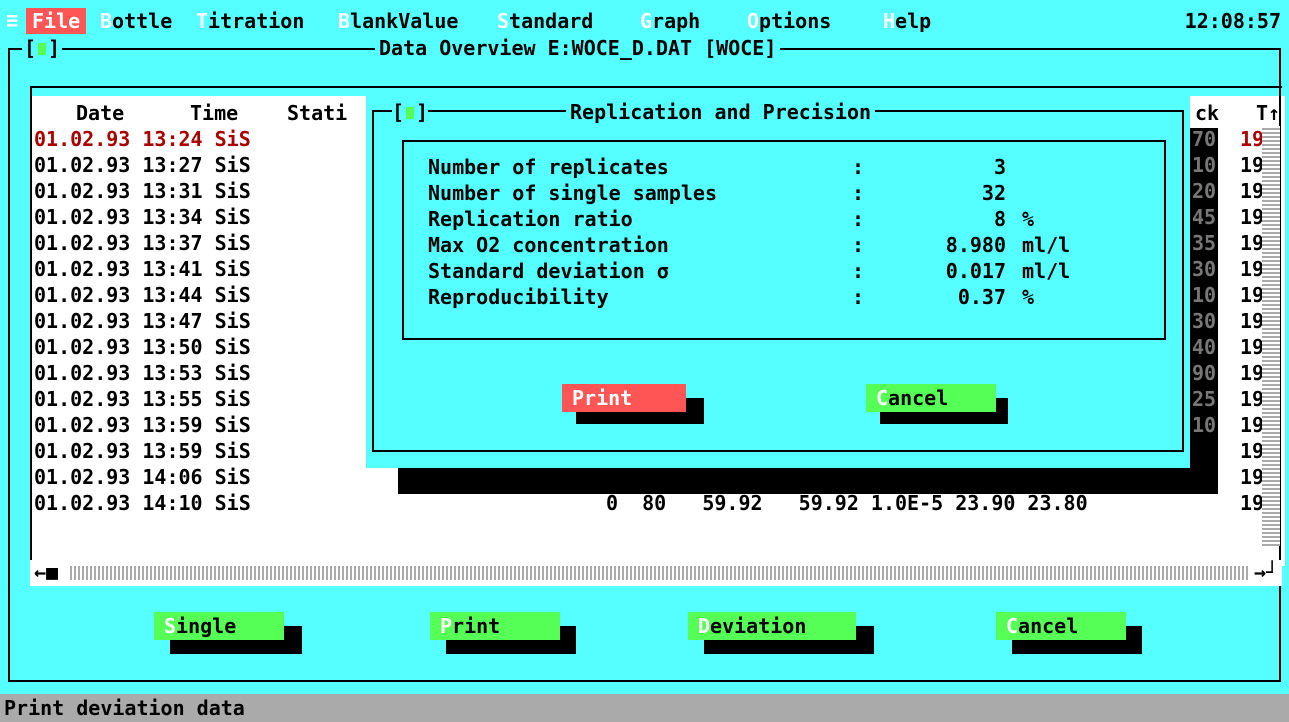 The image size is (1289, 722). I want to click on inner-box-bottom, so click(784, 339).